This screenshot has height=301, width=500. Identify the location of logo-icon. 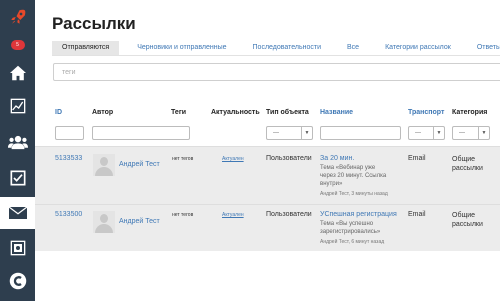
(17, 281).